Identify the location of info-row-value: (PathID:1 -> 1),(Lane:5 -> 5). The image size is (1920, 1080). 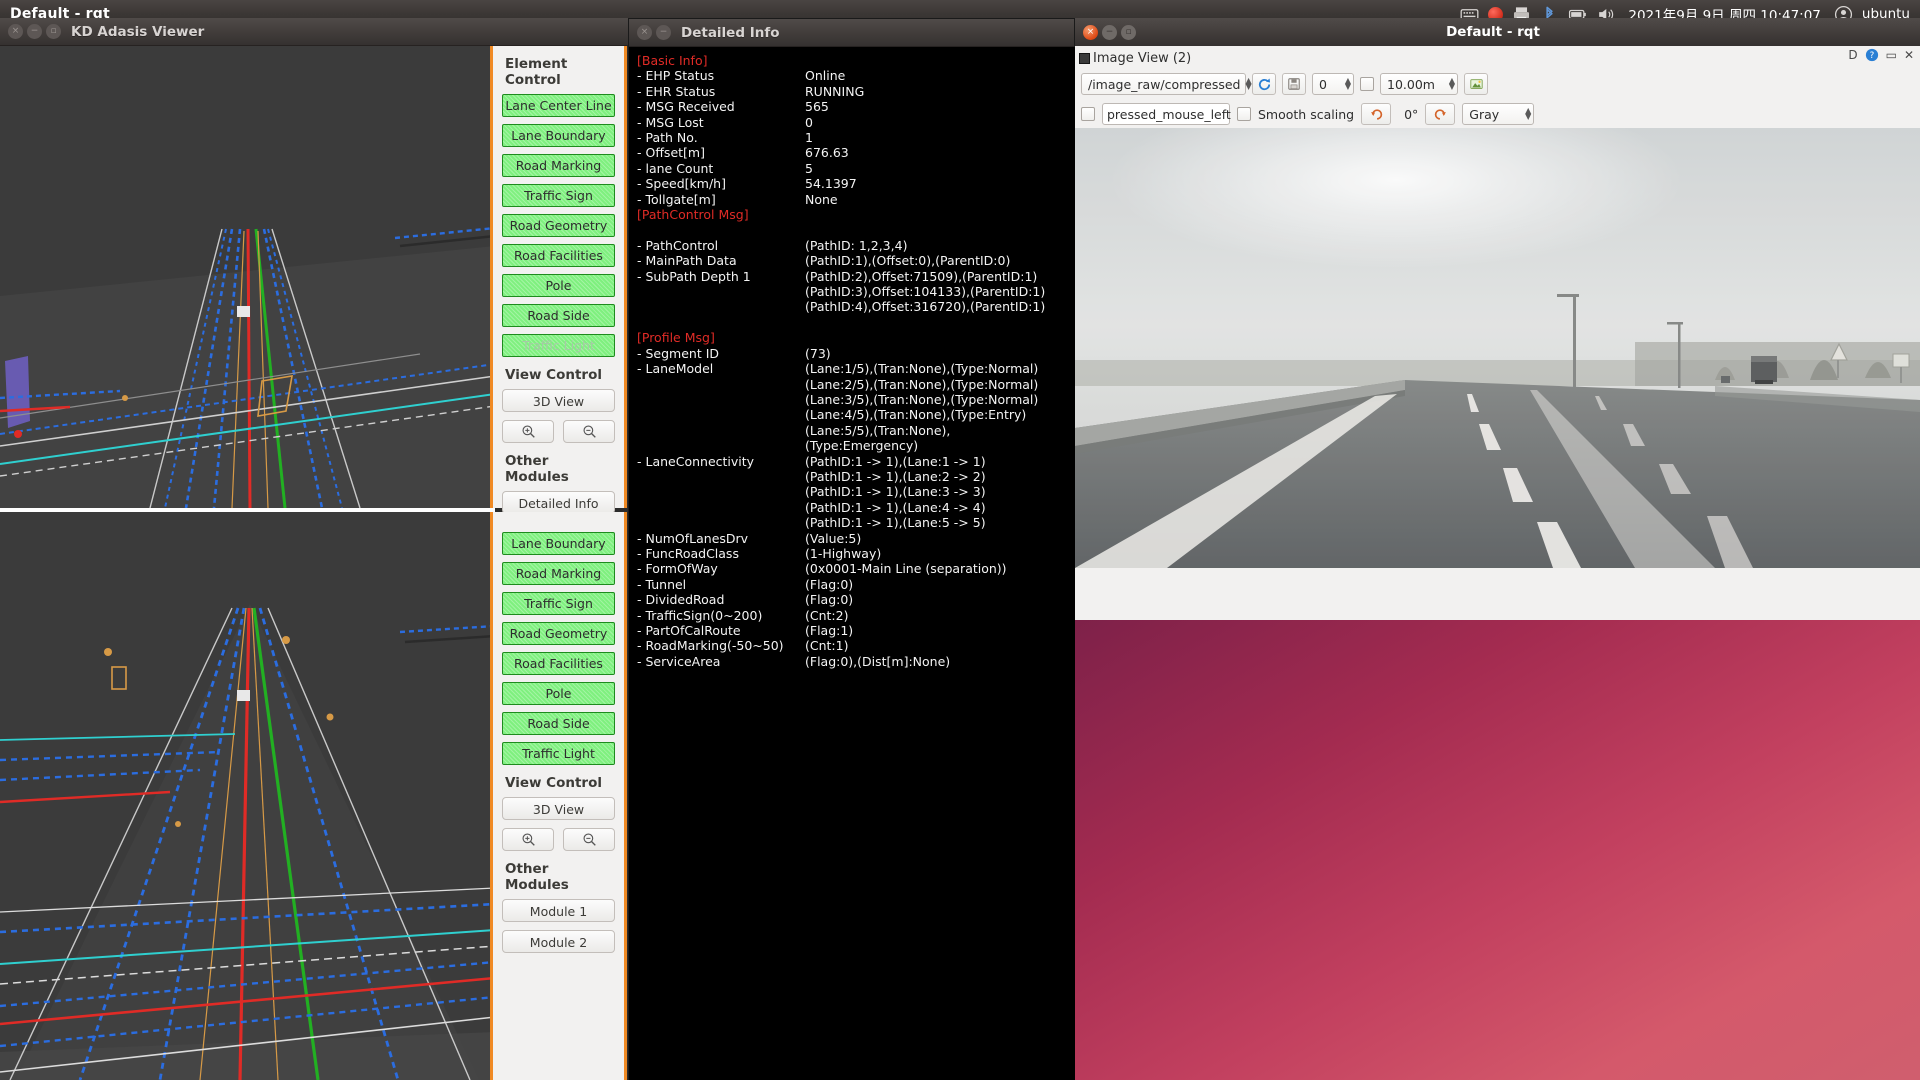
(895, 523).